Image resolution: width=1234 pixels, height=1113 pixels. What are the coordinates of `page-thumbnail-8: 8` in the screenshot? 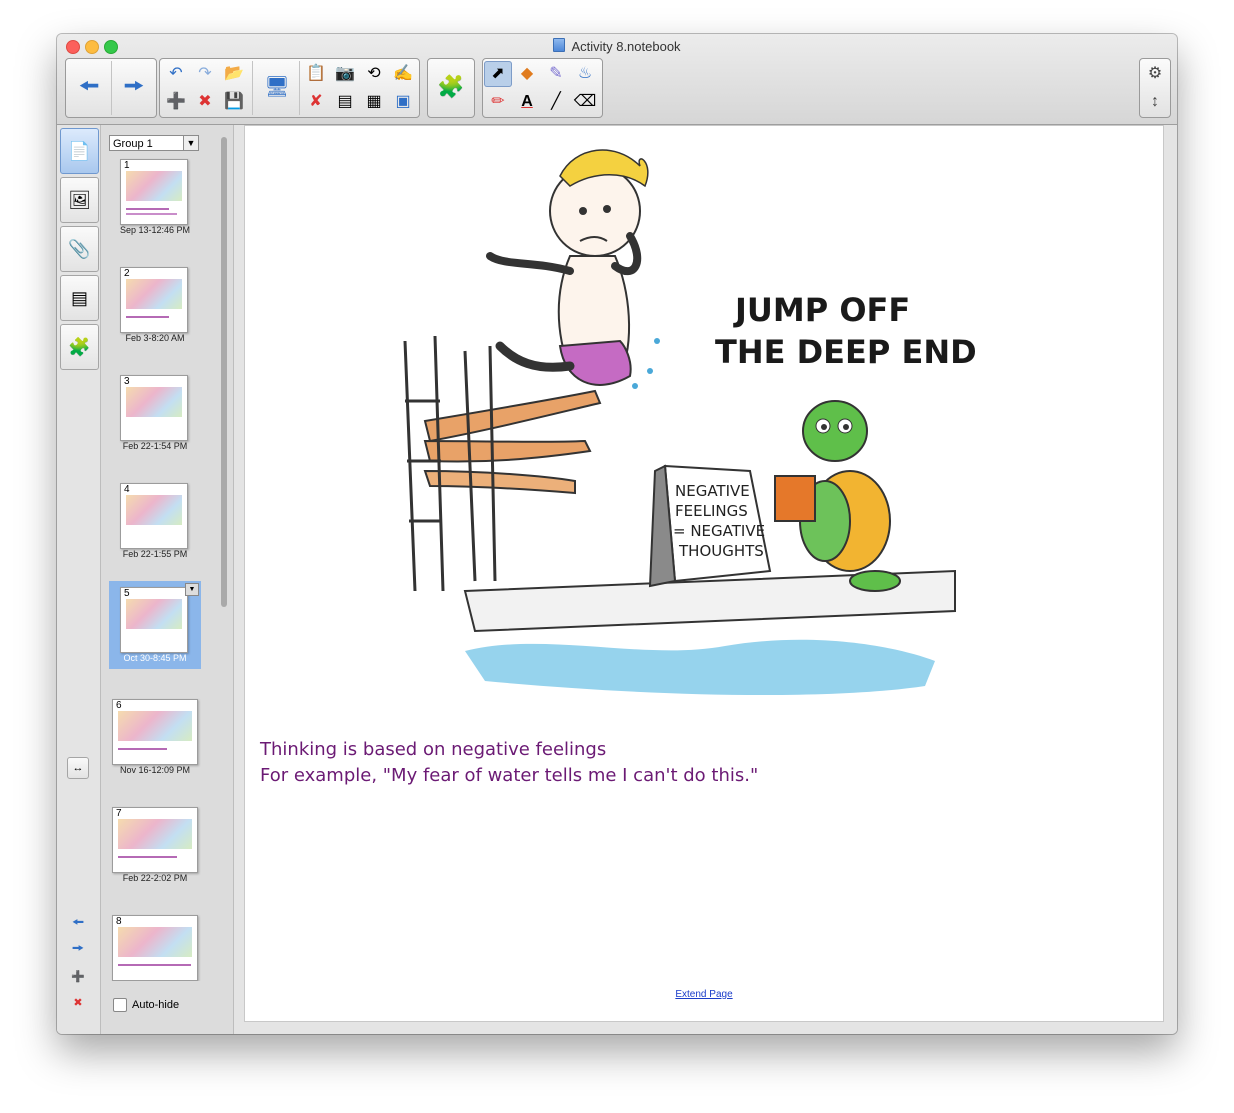 It's located at (155, 946).